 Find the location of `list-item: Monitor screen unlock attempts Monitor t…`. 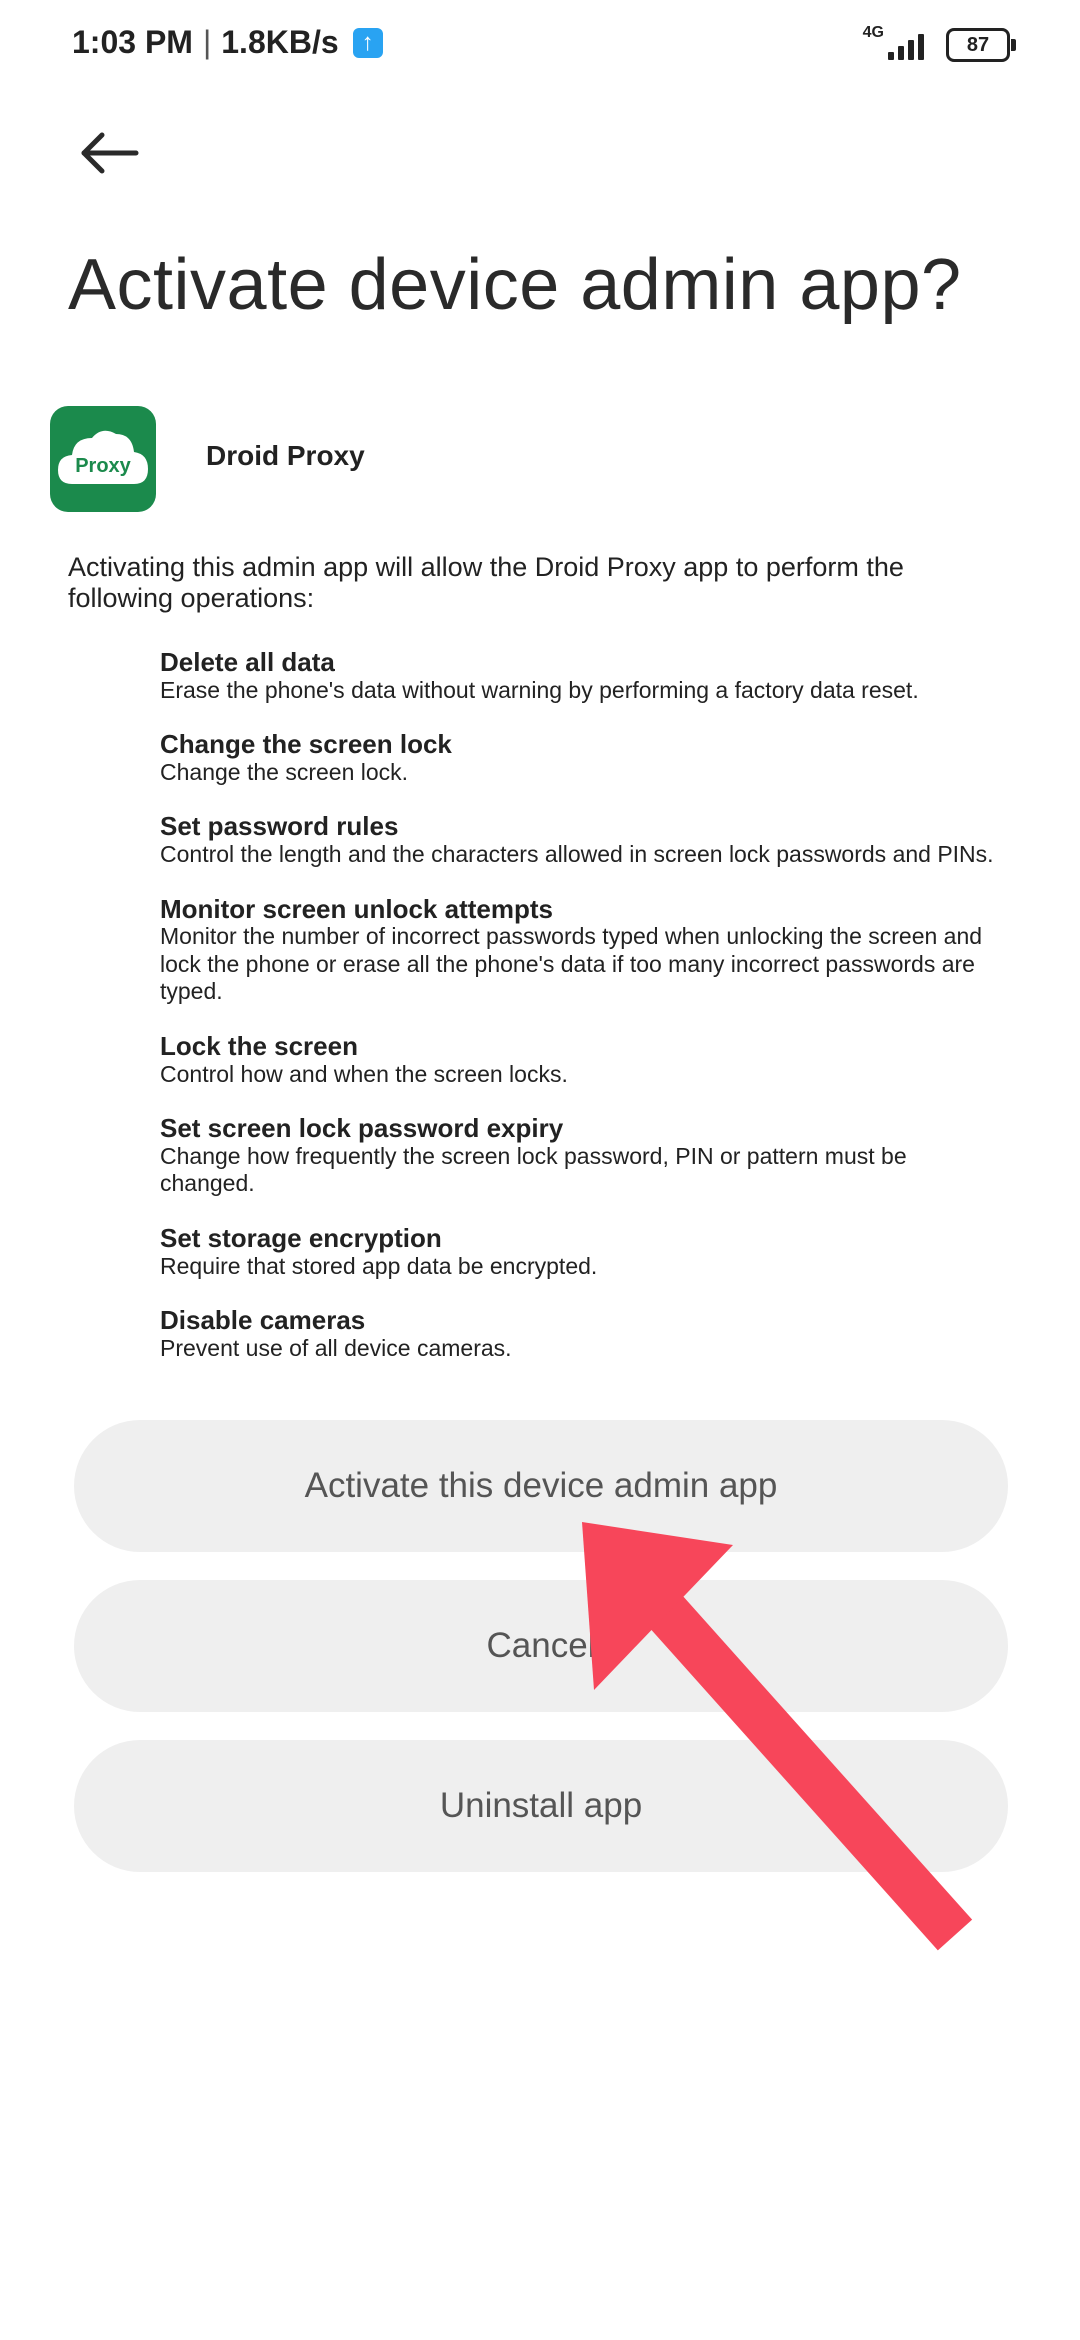

list-item: Monitor screen unlock attempts Monitor t… is located at coordinates (580, 949).